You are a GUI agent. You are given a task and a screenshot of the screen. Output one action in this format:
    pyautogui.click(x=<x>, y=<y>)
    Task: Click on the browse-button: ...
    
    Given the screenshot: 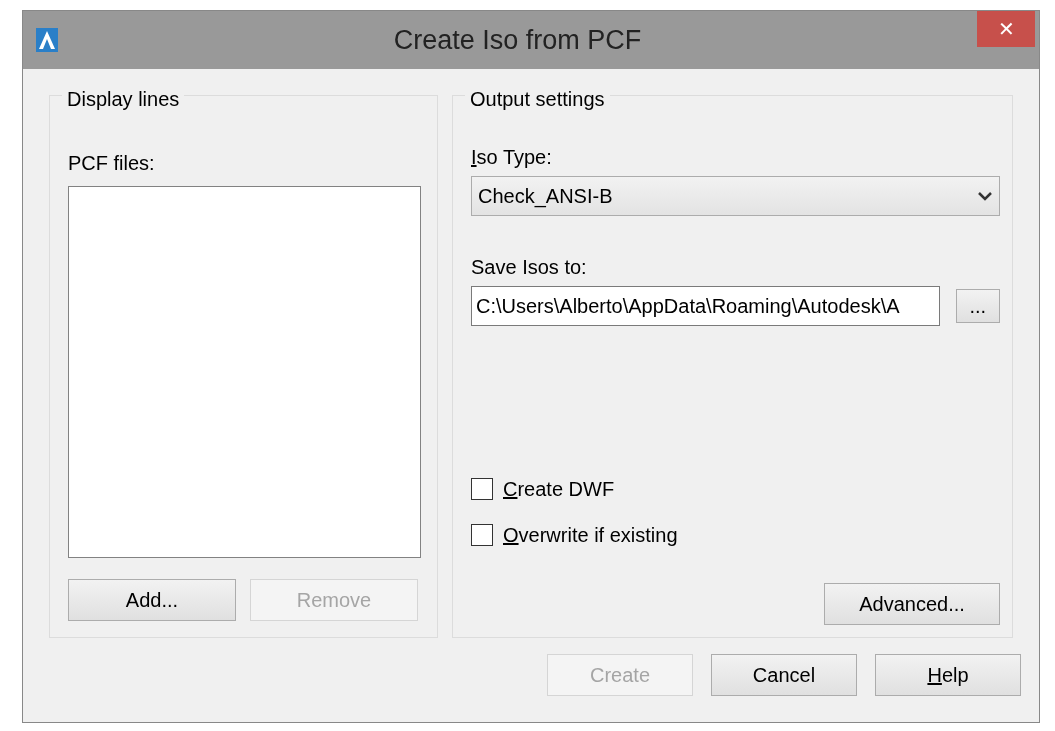 What is the action you would take?
    pyautogui.click(x=977, y=306)
    